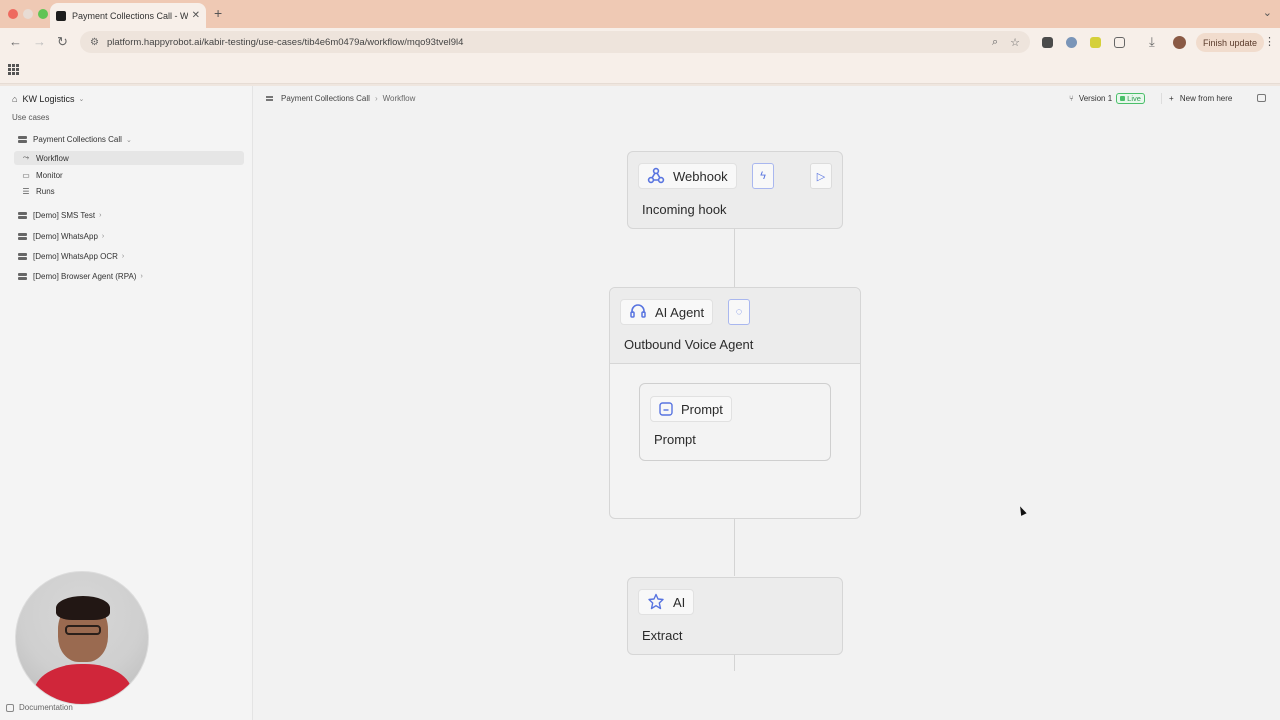  I want to click on workflow-icon: ⤳, so click(26, 157).